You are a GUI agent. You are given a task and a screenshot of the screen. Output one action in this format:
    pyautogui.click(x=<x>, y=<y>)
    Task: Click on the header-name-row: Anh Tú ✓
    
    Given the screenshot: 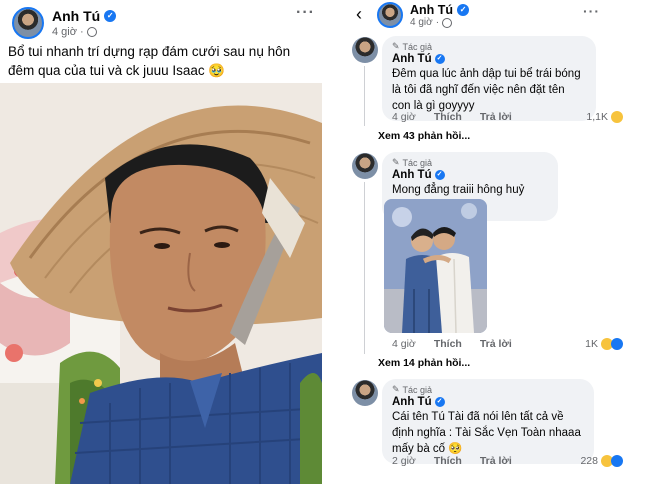 What is the action you would take?
    pyautogui.click(x=440, y=10)
    